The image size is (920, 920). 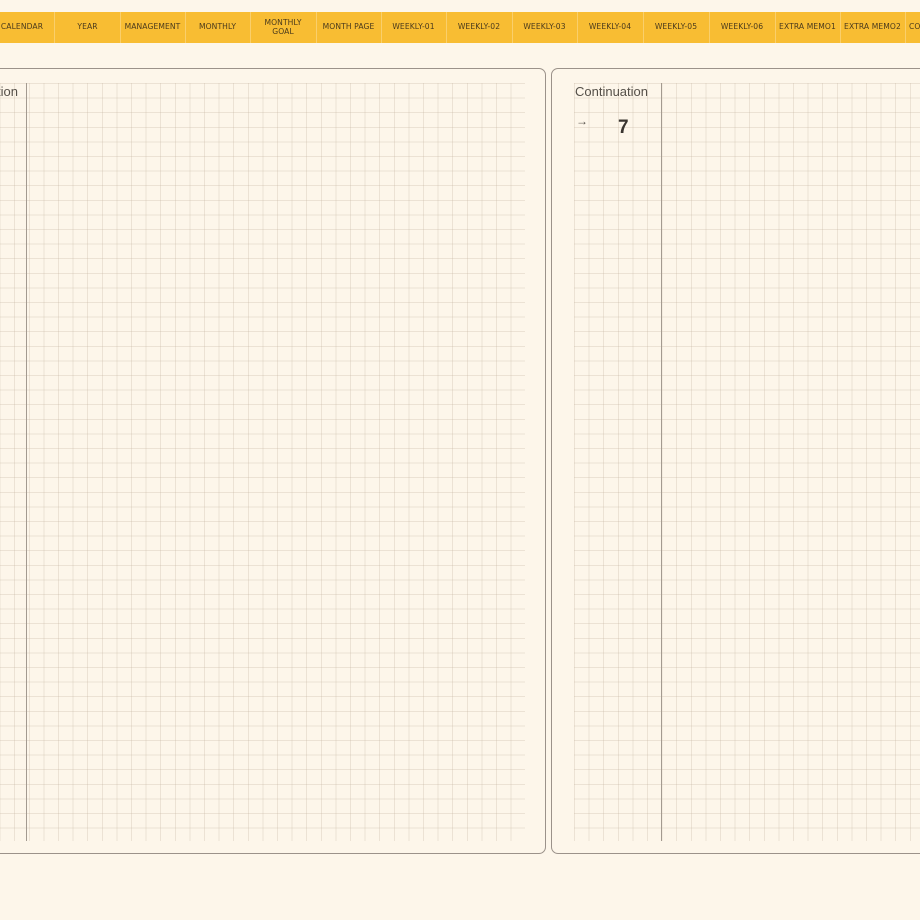 What do you see at coordinates (742, 27) in the screenshot?
I see `tab-weekly-06: WEEKLY-06` at bounding box center [742, 27].